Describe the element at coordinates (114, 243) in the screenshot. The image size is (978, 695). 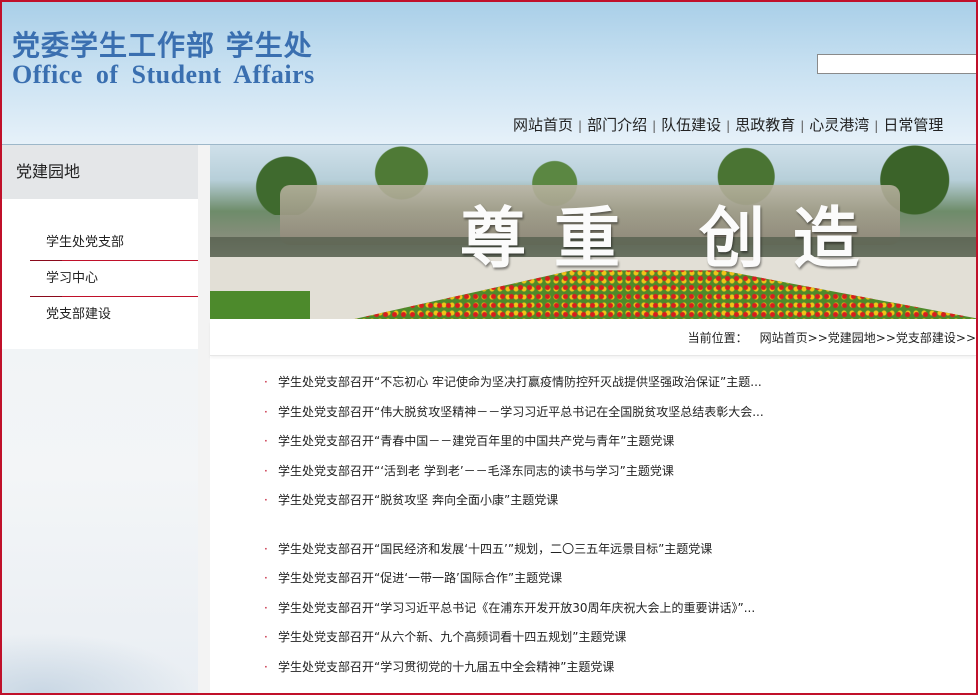
I see `sidebar-item-party-branch: 学生处党支部` at that location.